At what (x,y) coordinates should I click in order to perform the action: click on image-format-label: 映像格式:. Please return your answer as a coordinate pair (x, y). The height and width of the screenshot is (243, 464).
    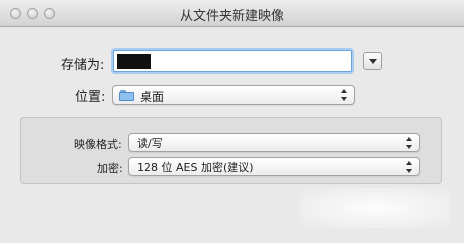
    Looking at the image, I should click on (98, 144).